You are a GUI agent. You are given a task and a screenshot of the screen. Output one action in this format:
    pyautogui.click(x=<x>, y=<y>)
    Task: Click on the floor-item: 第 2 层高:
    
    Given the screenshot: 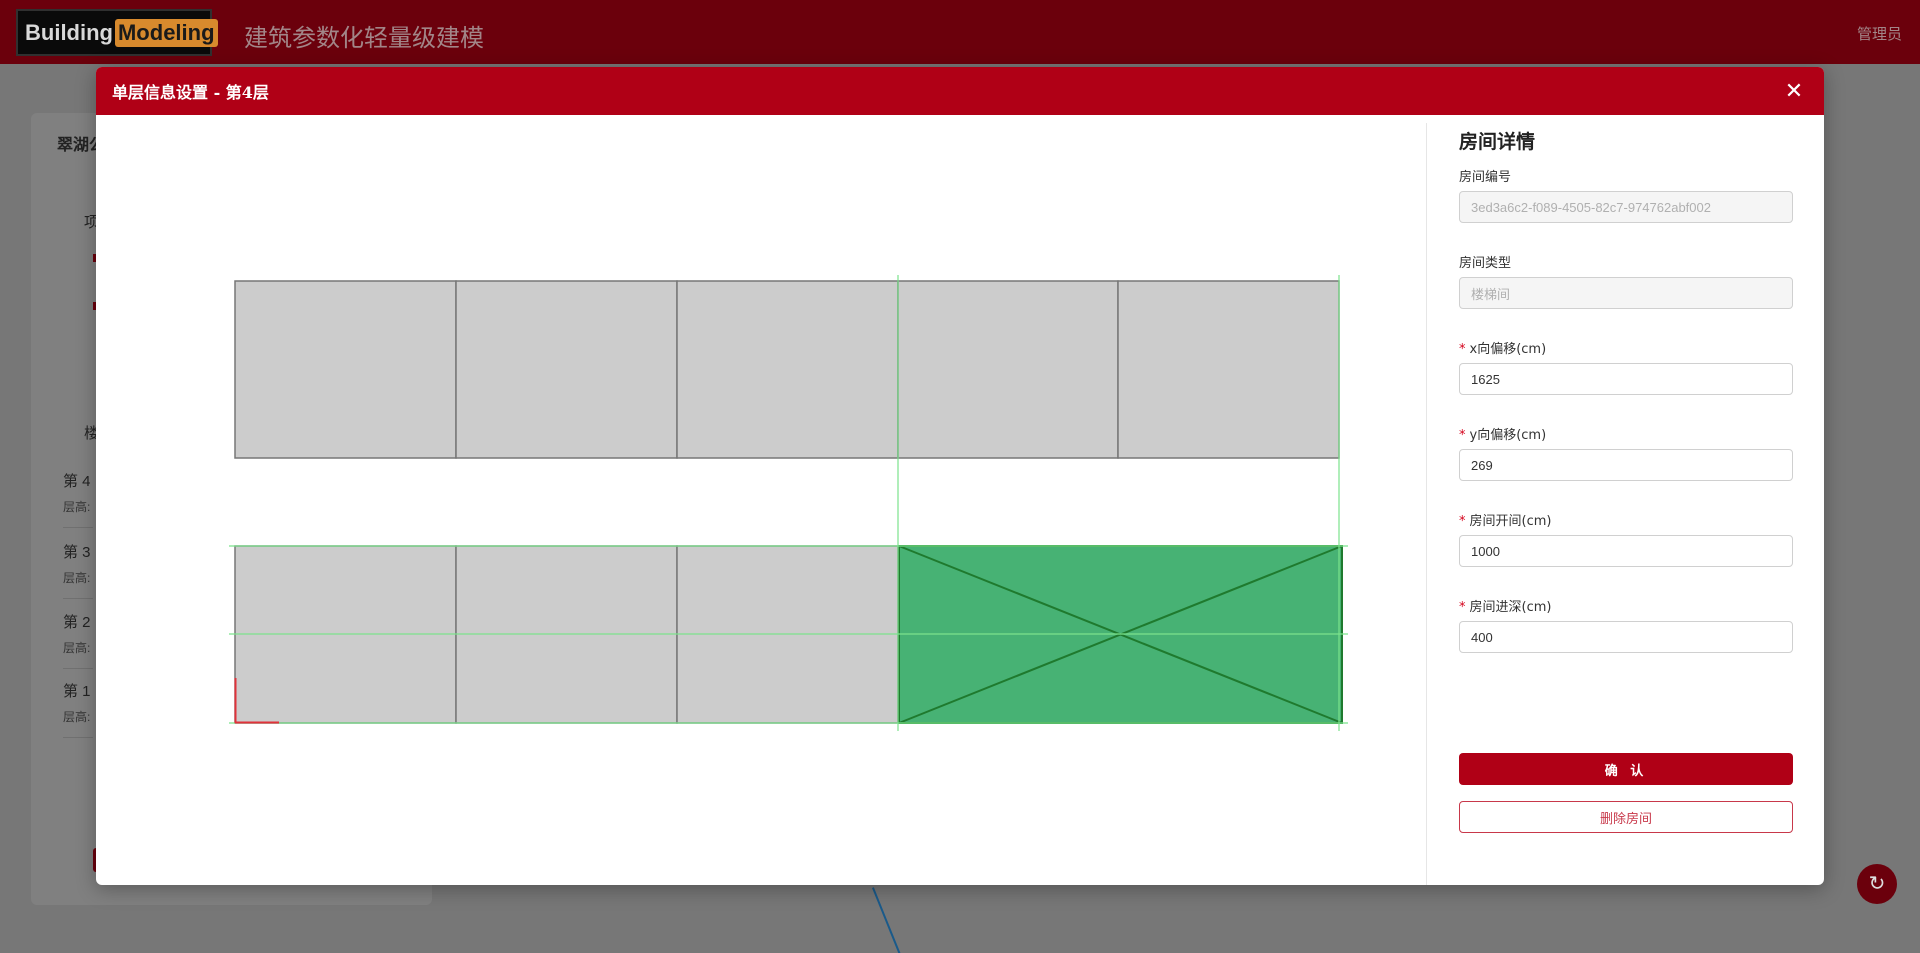 What is the action you would take?
    pyautogui.click(x=78, y=636)
    